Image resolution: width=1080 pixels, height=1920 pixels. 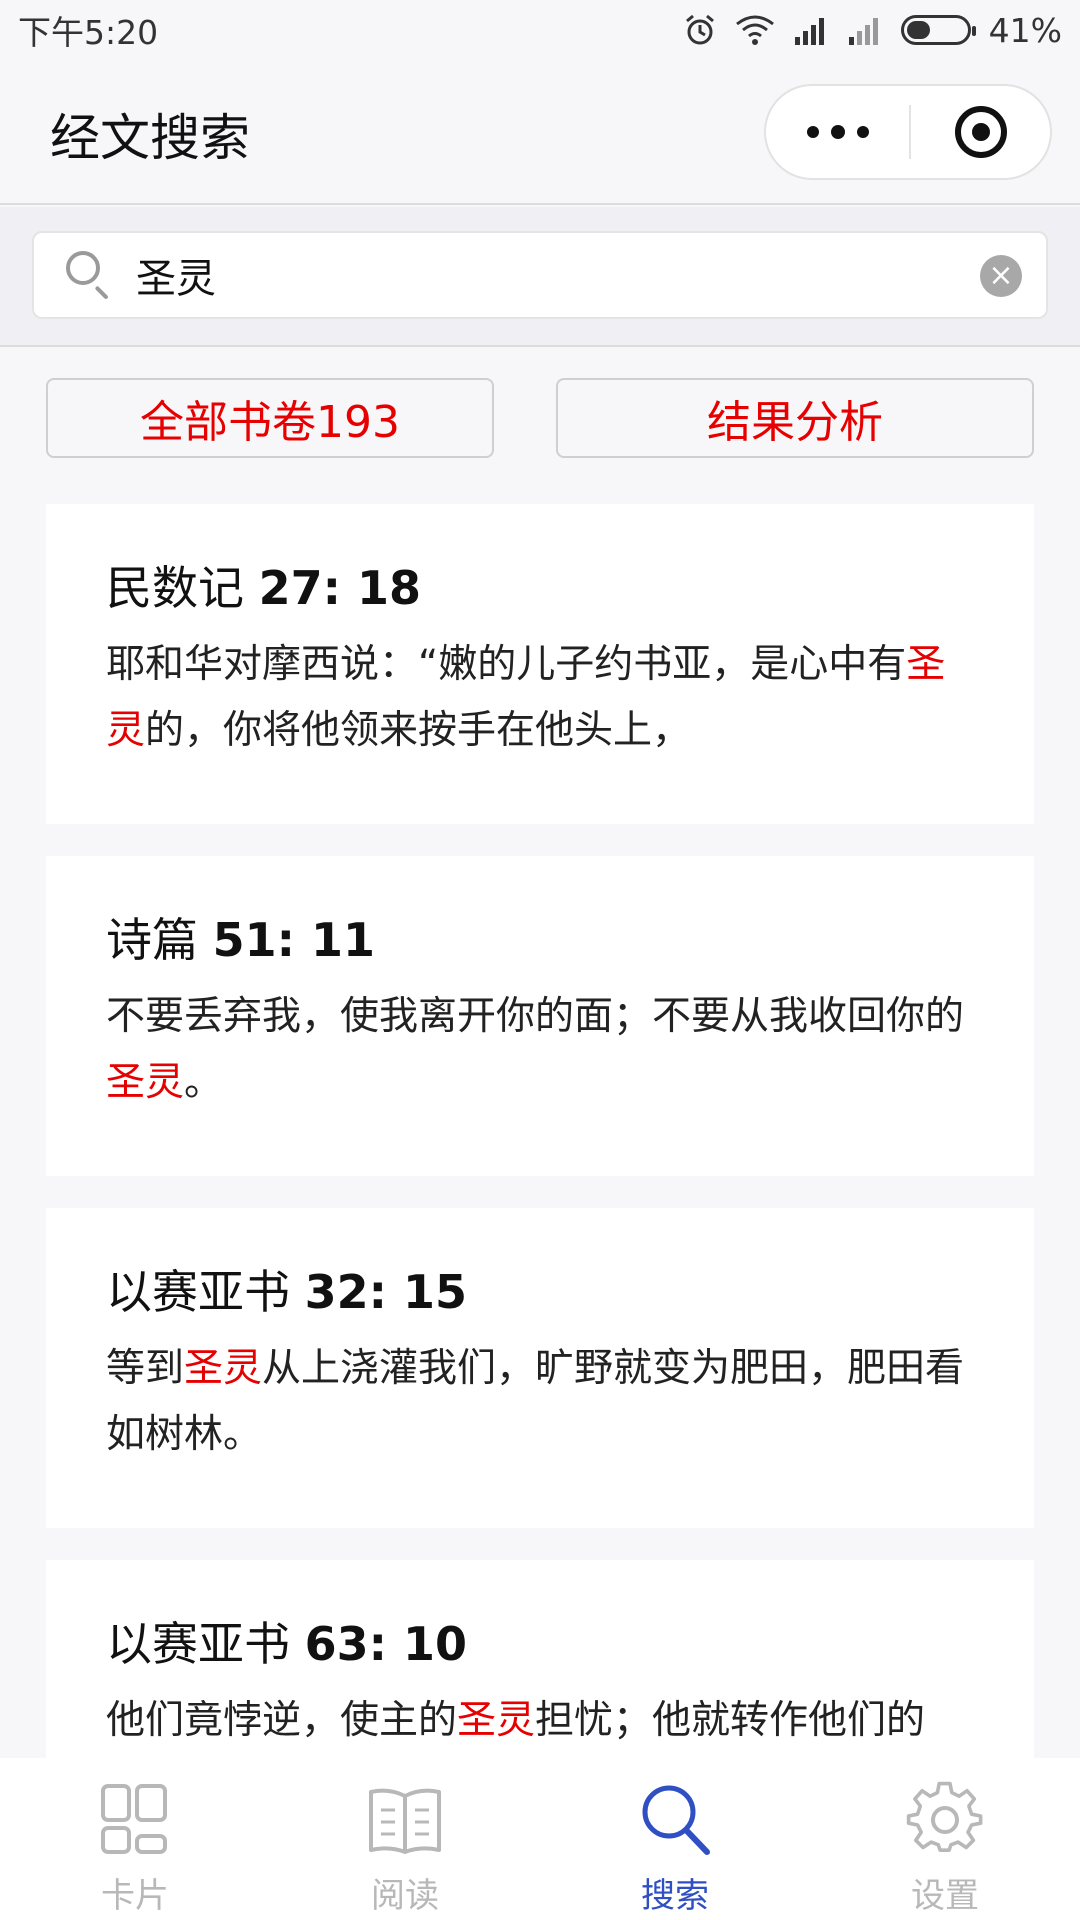 What do you see at coordinates (294, 940) in the screenshot?
I see `chapter-verse: 51: 11` at bounding box center [294, 940].